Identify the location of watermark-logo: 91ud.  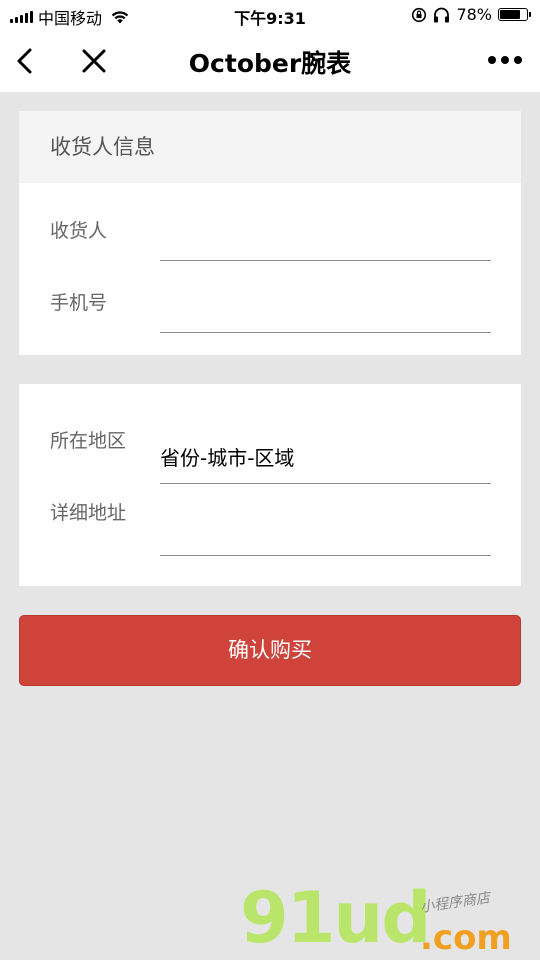
(335, 918).